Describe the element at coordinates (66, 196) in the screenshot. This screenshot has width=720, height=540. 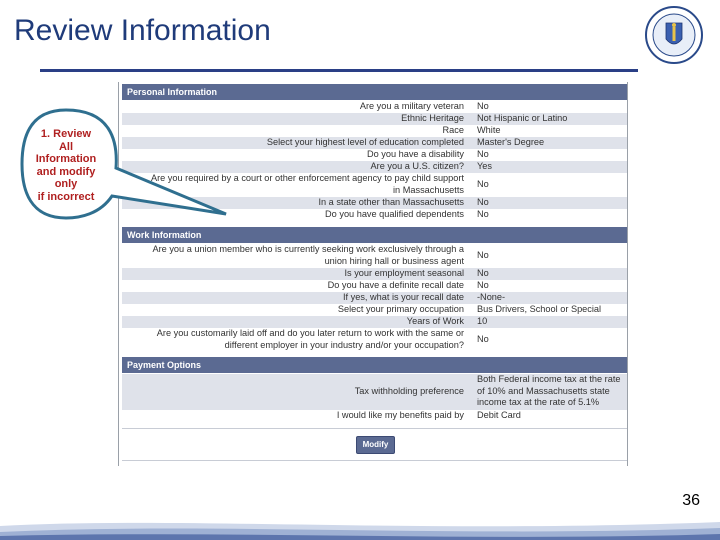
I see `callout-line: if incorrect` at that location.